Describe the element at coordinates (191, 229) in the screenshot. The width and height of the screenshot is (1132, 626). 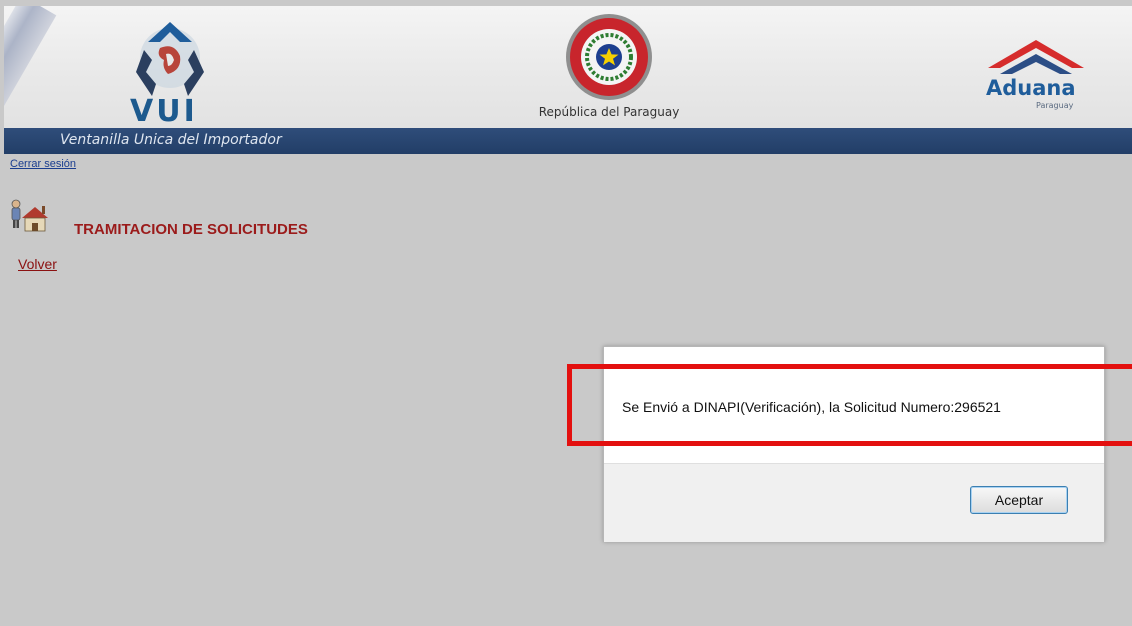
I see `page-title: TRAMITACION DE SOLICITUDES` at that location.